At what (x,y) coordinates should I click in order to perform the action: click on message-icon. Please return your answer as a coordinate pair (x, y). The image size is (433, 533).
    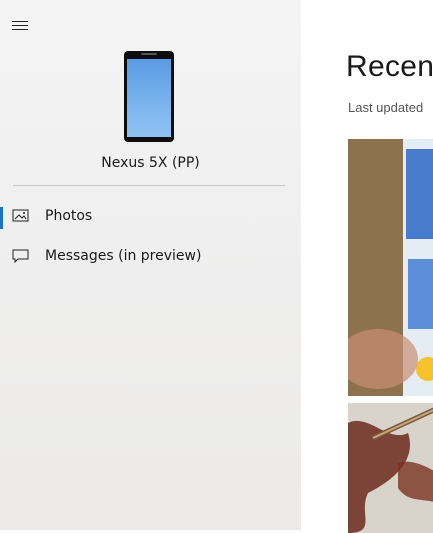
    Looking at the image, I should click on (20, 256).